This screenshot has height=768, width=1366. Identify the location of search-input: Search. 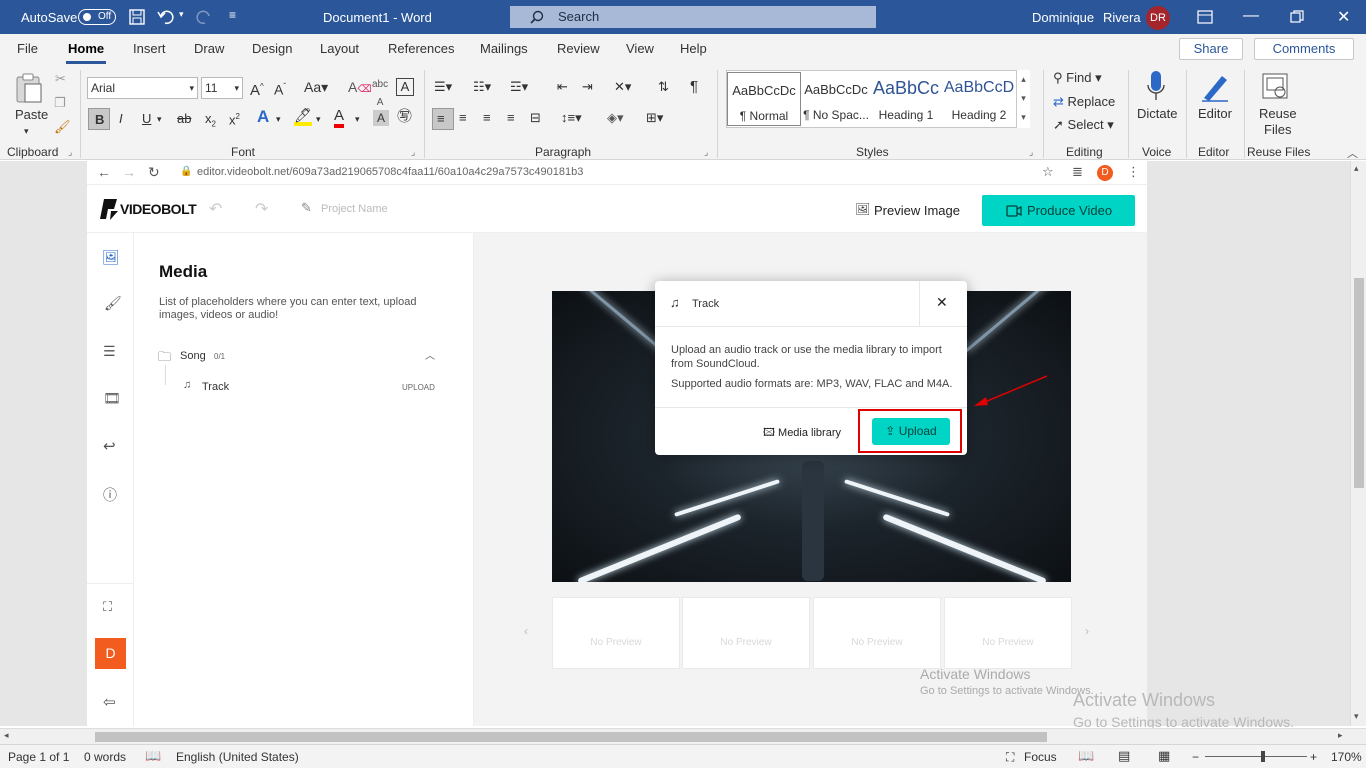
(693, 17).